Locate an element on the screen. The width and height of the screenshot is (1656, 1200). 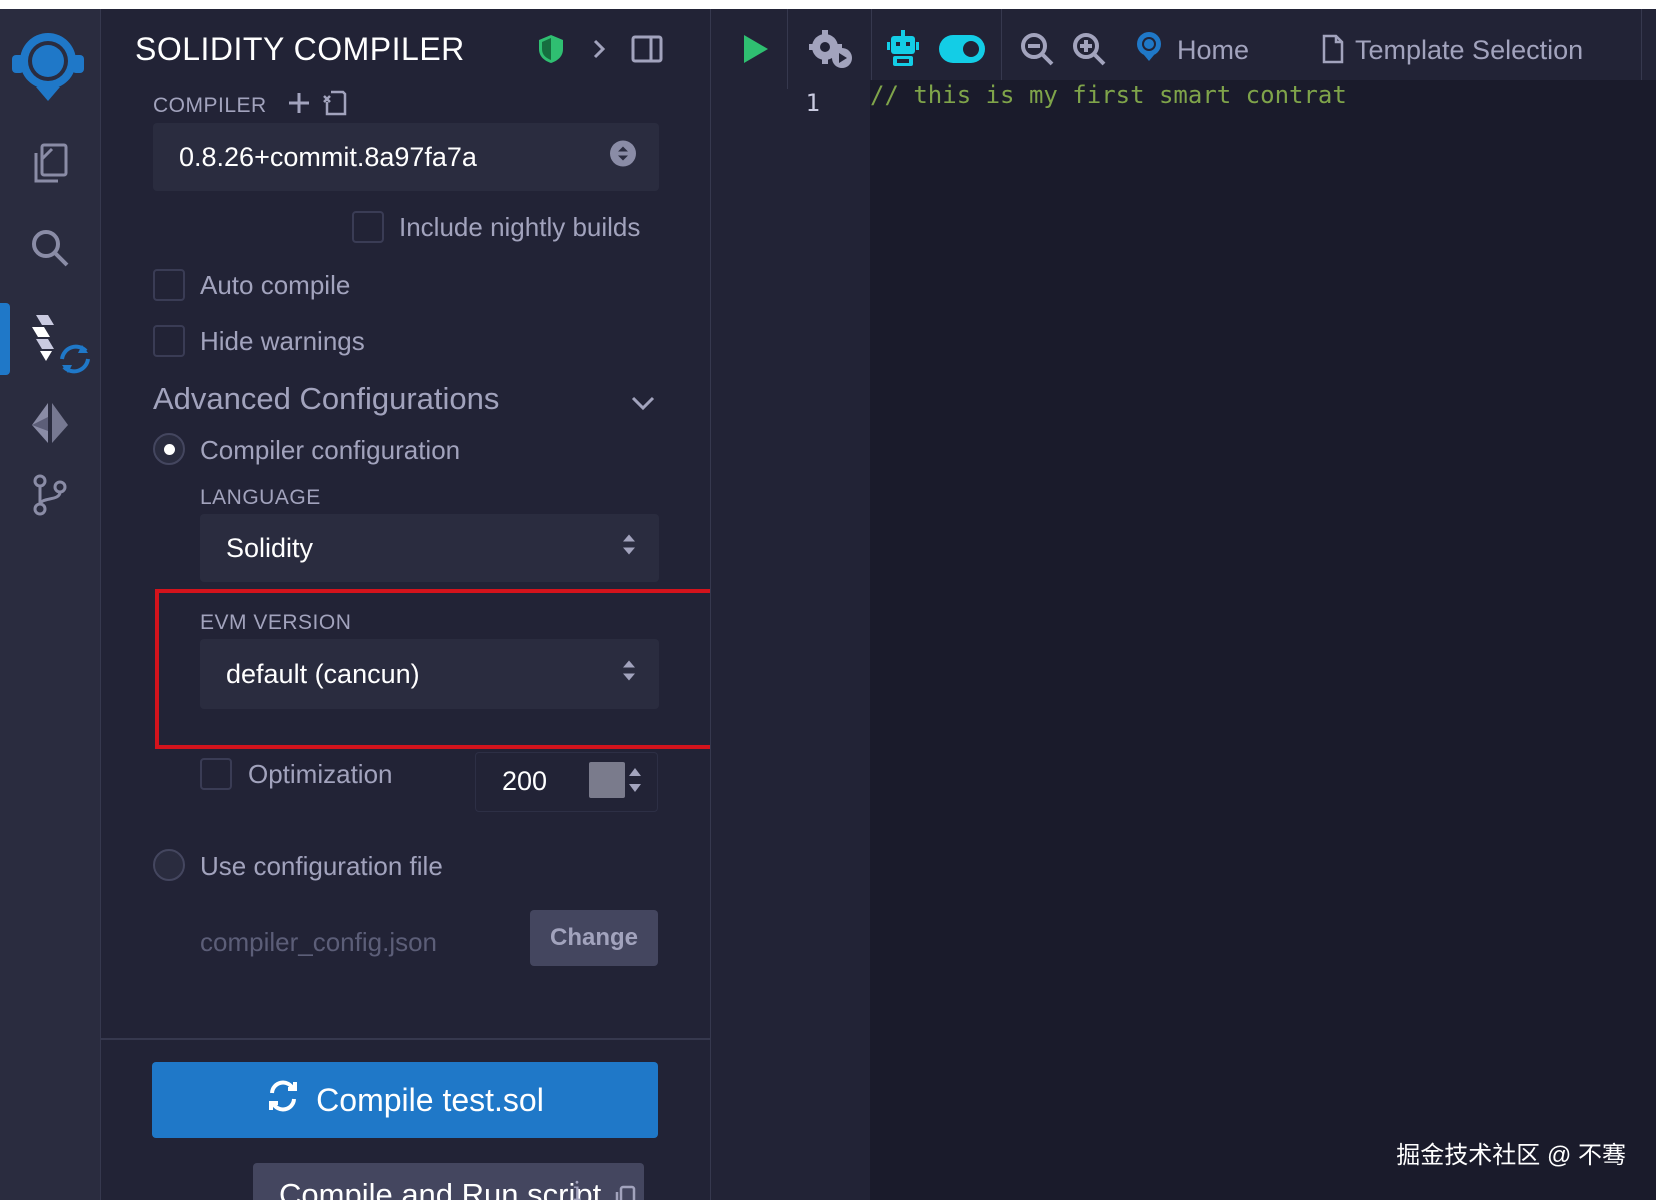
compiler-config-label: Compiler configuration is located at coordinates (330, 450).